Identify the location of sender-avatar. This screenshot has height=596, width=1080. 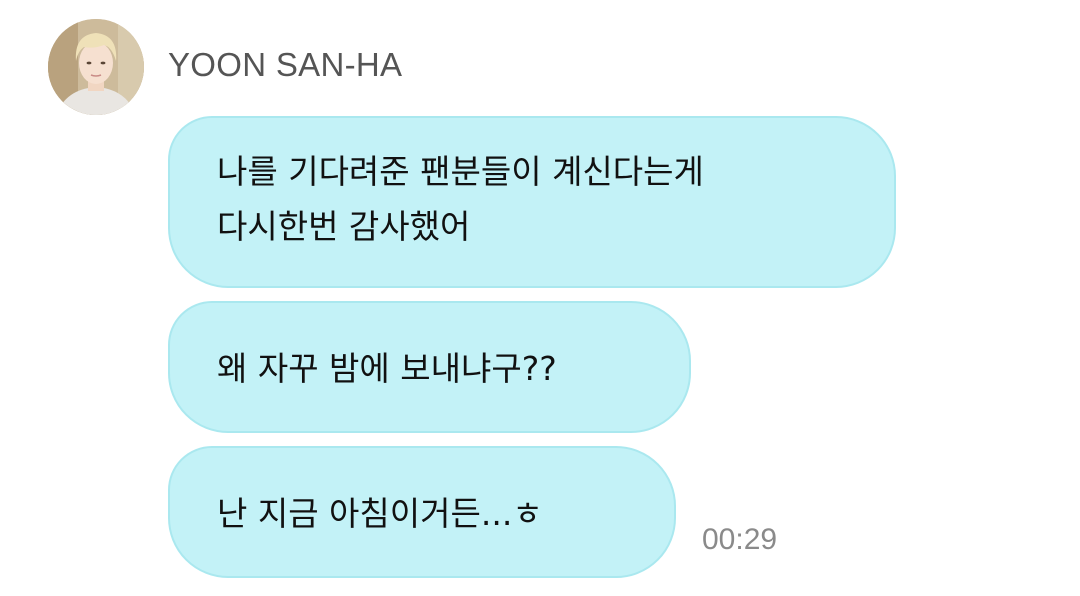
(96, 67).